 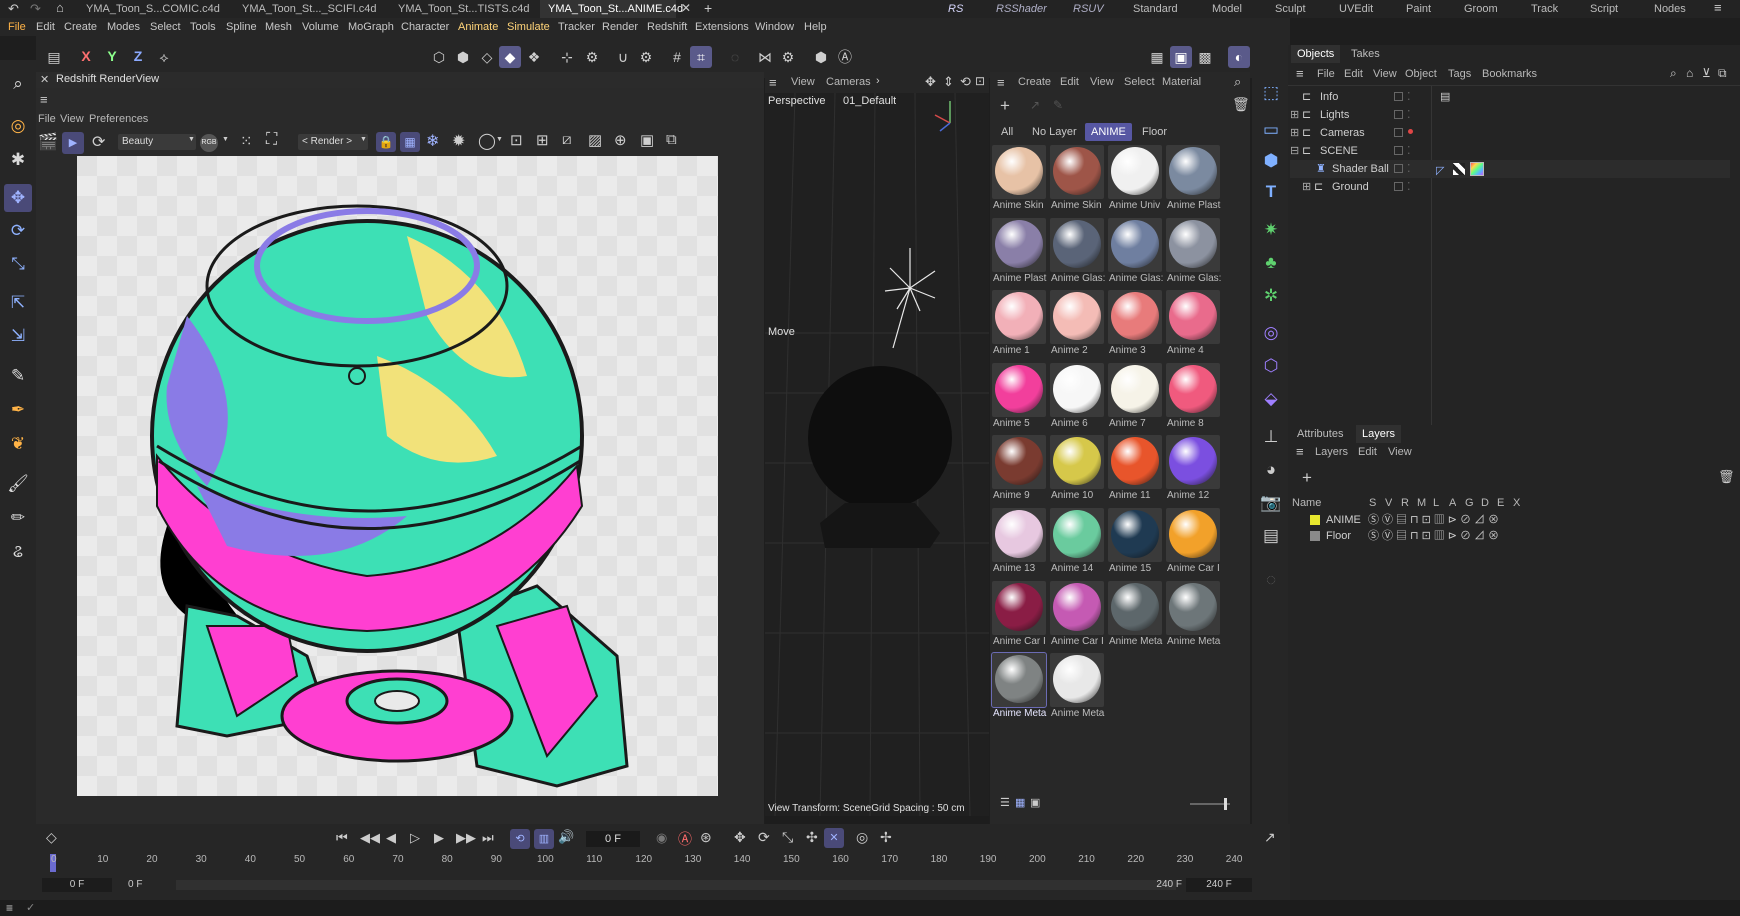 What do you see at coordinates (35, 9) in the screenshot?
I see `redo-icon: ↷` at bounding box center [35, 9].